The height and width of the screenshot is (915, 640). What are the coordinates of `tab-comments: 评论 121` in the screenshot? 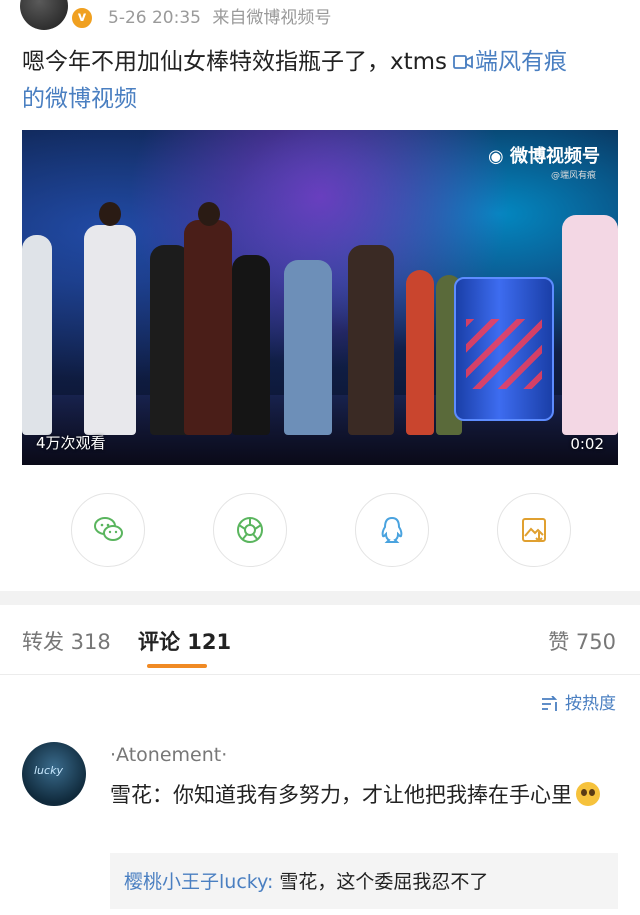 It's located at (184, 641).